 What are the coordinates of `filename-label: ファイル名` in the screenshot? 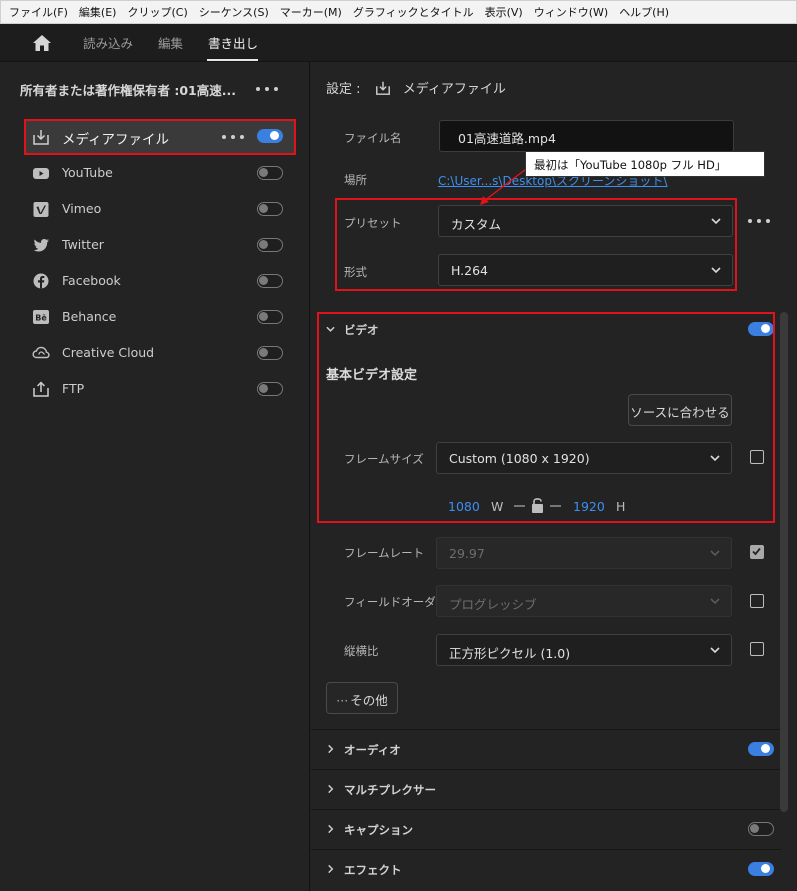 It's located at (373, 138).